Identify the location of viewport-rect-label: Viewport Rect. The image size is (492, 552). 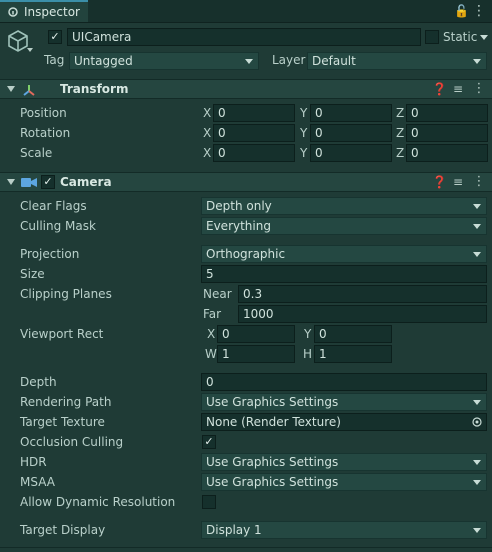
(62, 334).